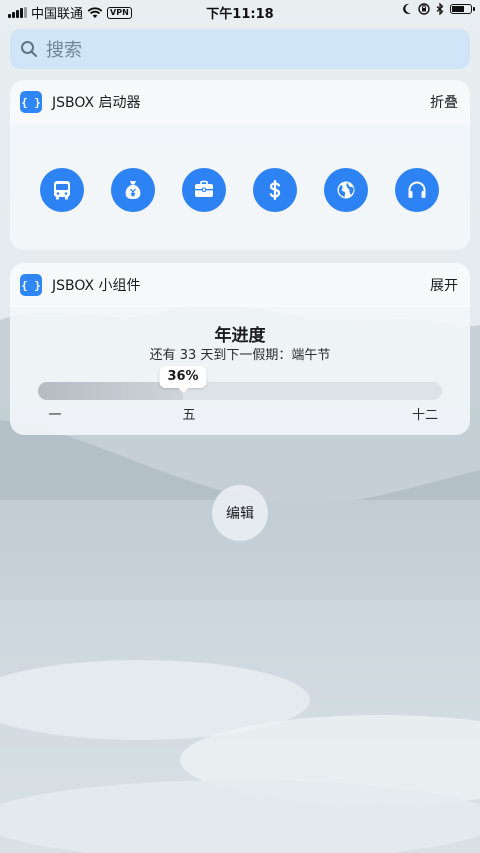  What do you see at coordinates (407, 8) in the screenshot?
I see `moon-icon` at bounding box center [407, 8].